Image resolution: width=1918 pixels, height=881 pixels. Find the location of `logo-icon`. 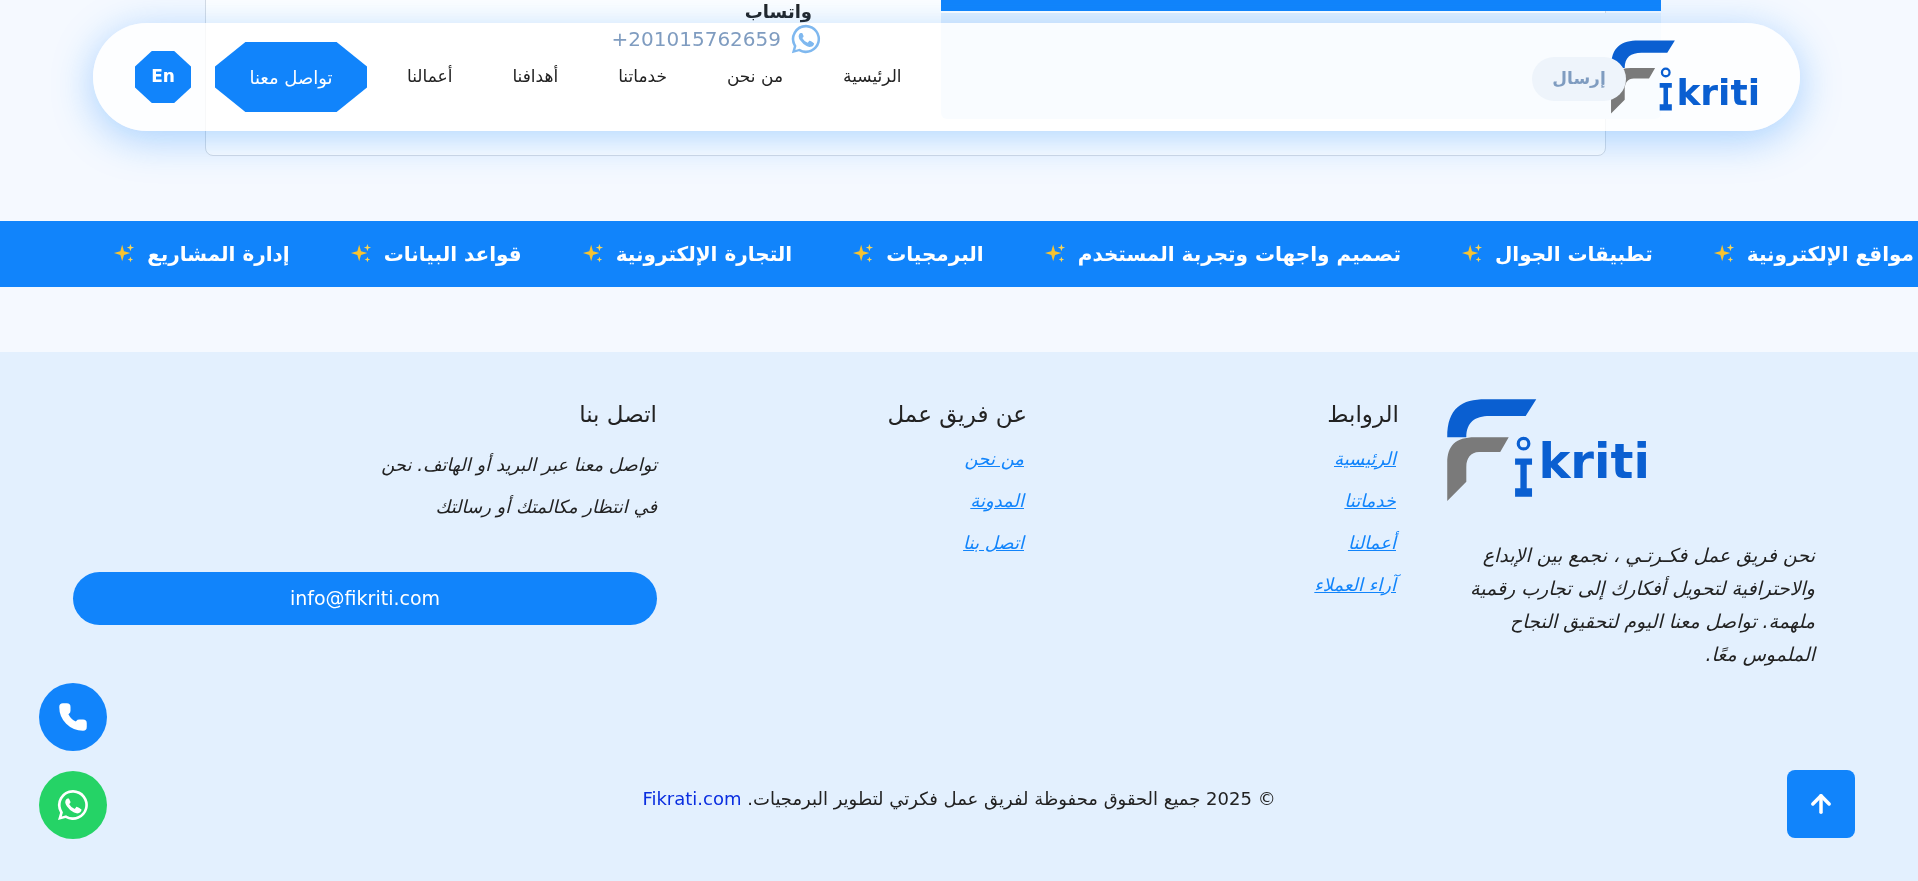

logo-icon is located at coordinates (1642, 77).